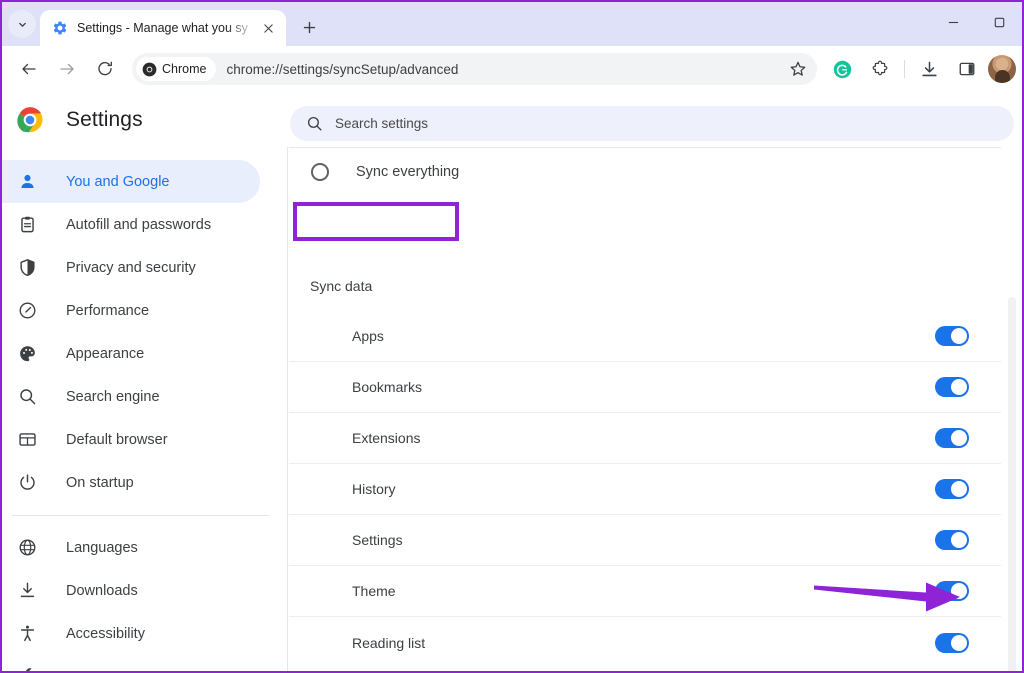 The width and height of the screenshot is (1024, 673). I want to click on chrome-scheme-chip: Chrome, so click(176, 69).